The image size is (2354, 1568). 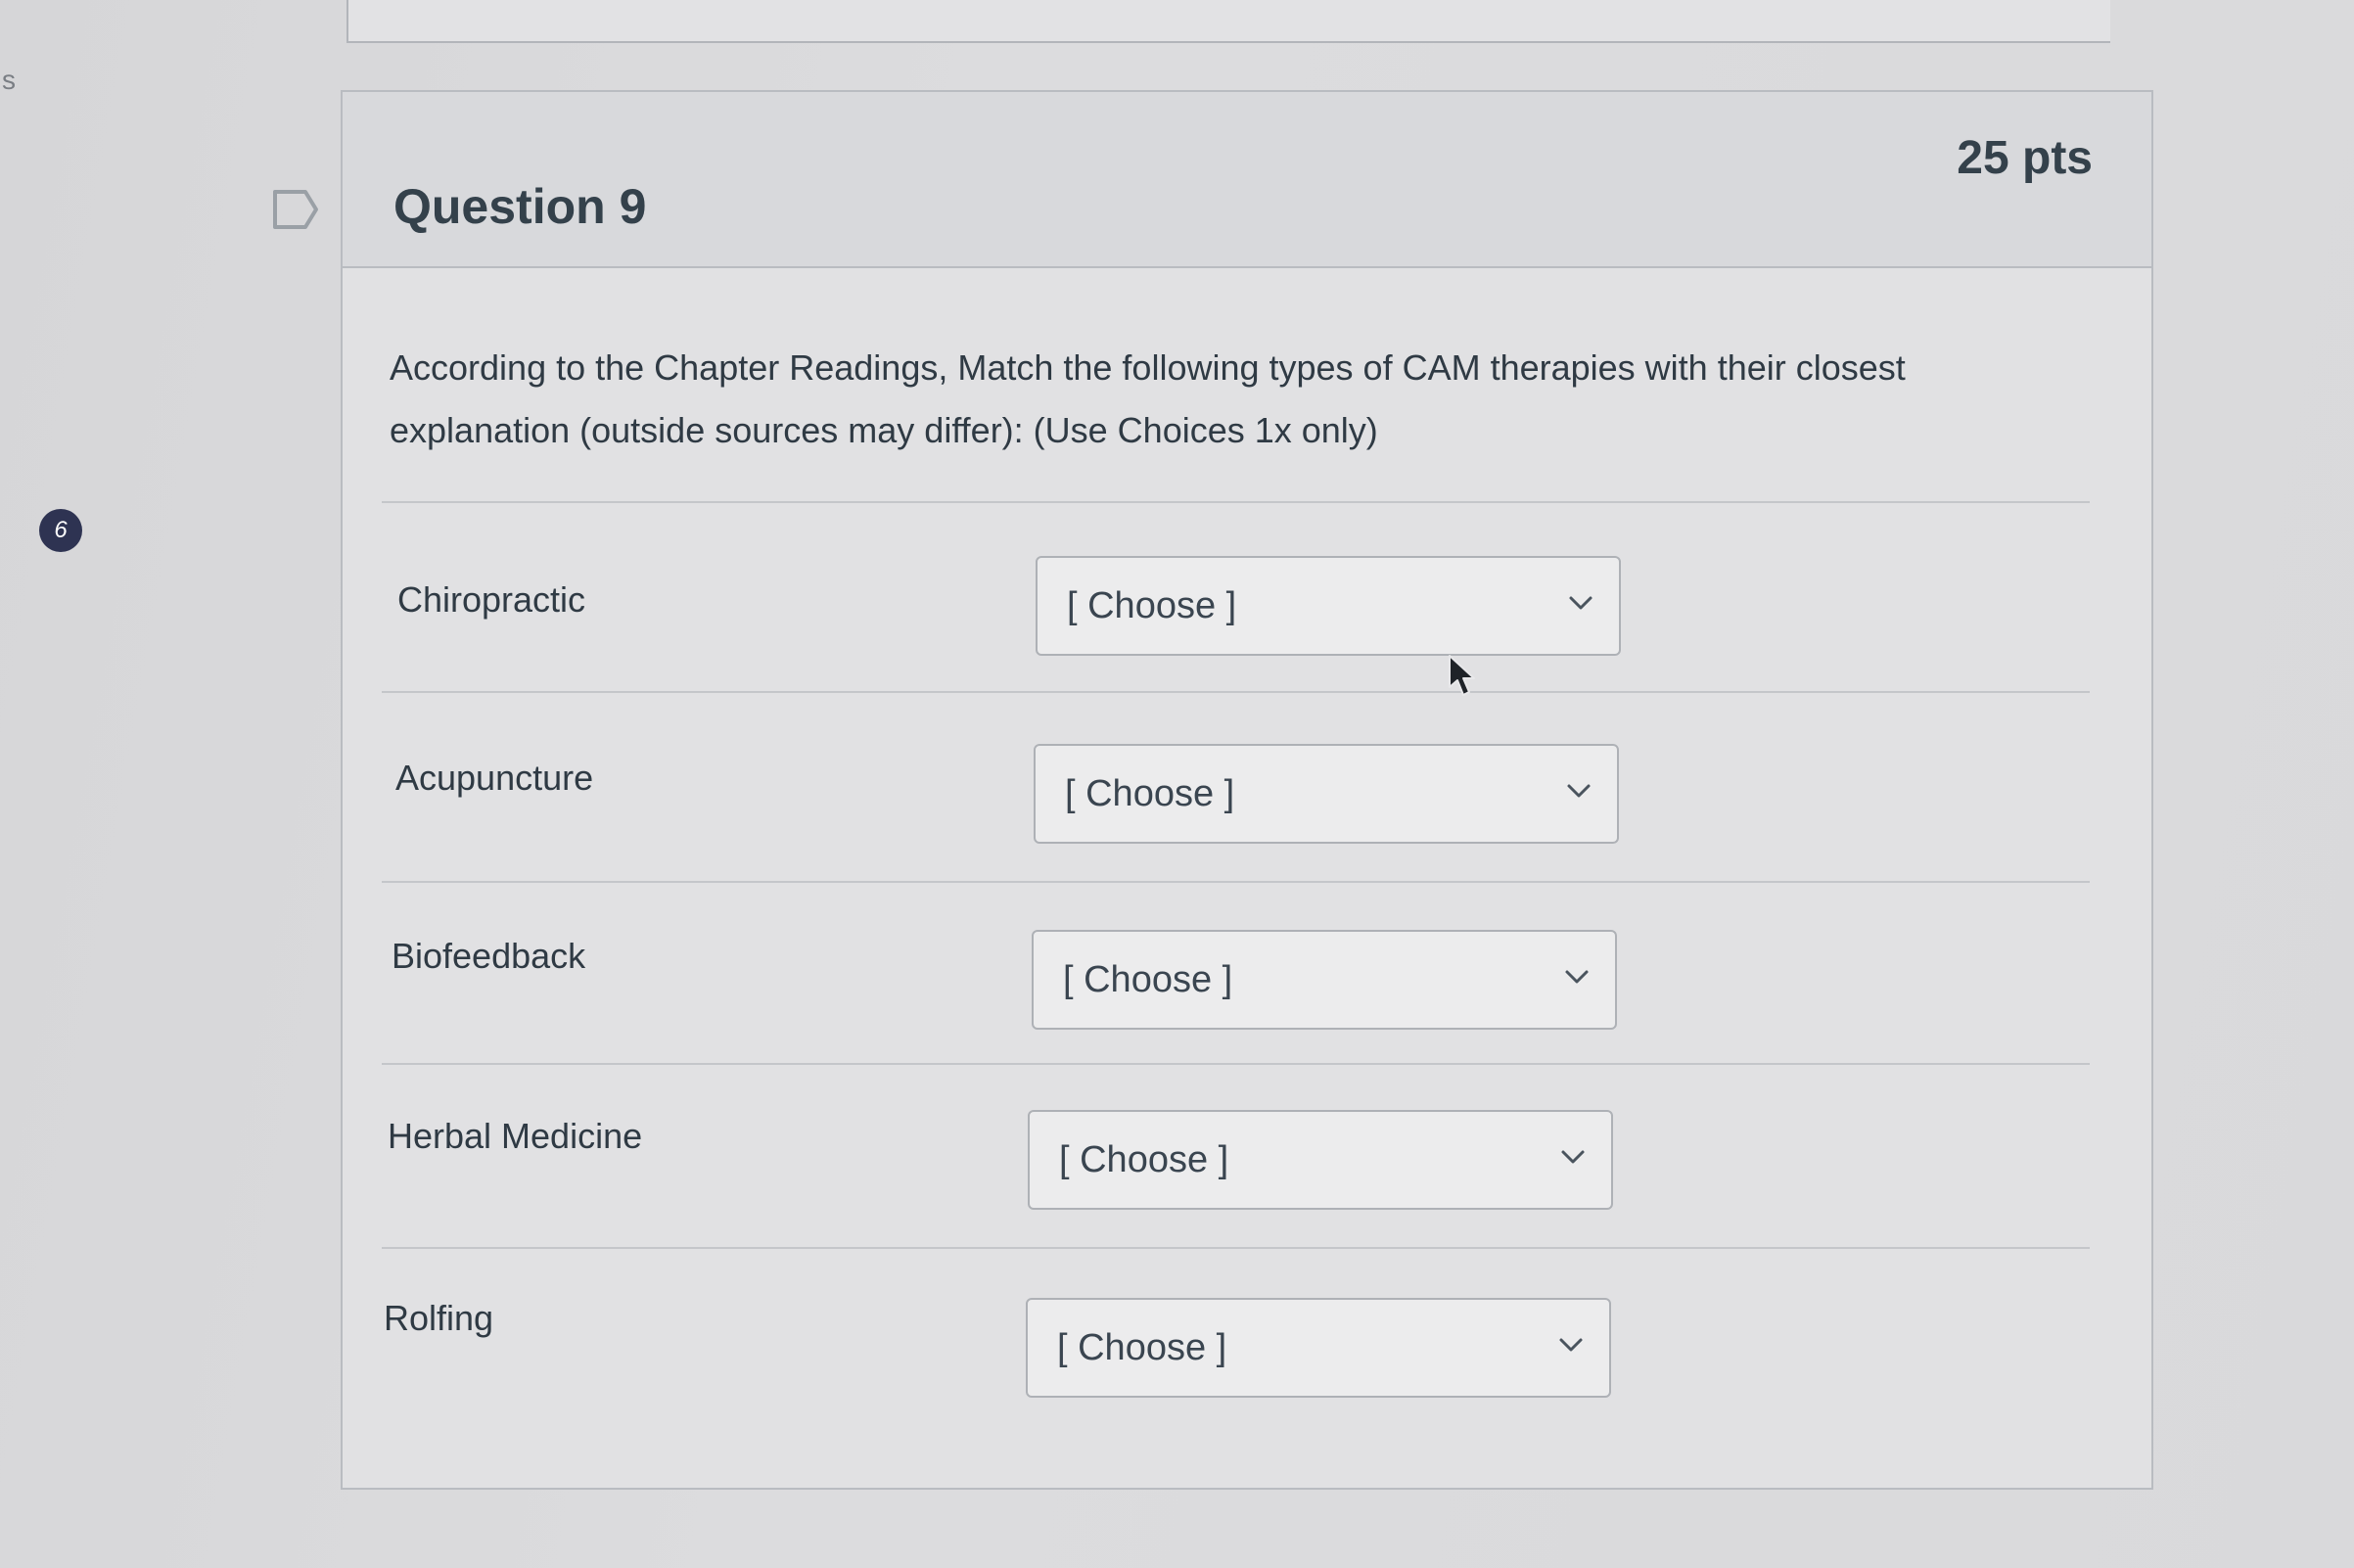 What do you see at coordinates (295, 209) in the screenshot?
I see `bookmark-flag-icon` at bounding box center [295, 209].